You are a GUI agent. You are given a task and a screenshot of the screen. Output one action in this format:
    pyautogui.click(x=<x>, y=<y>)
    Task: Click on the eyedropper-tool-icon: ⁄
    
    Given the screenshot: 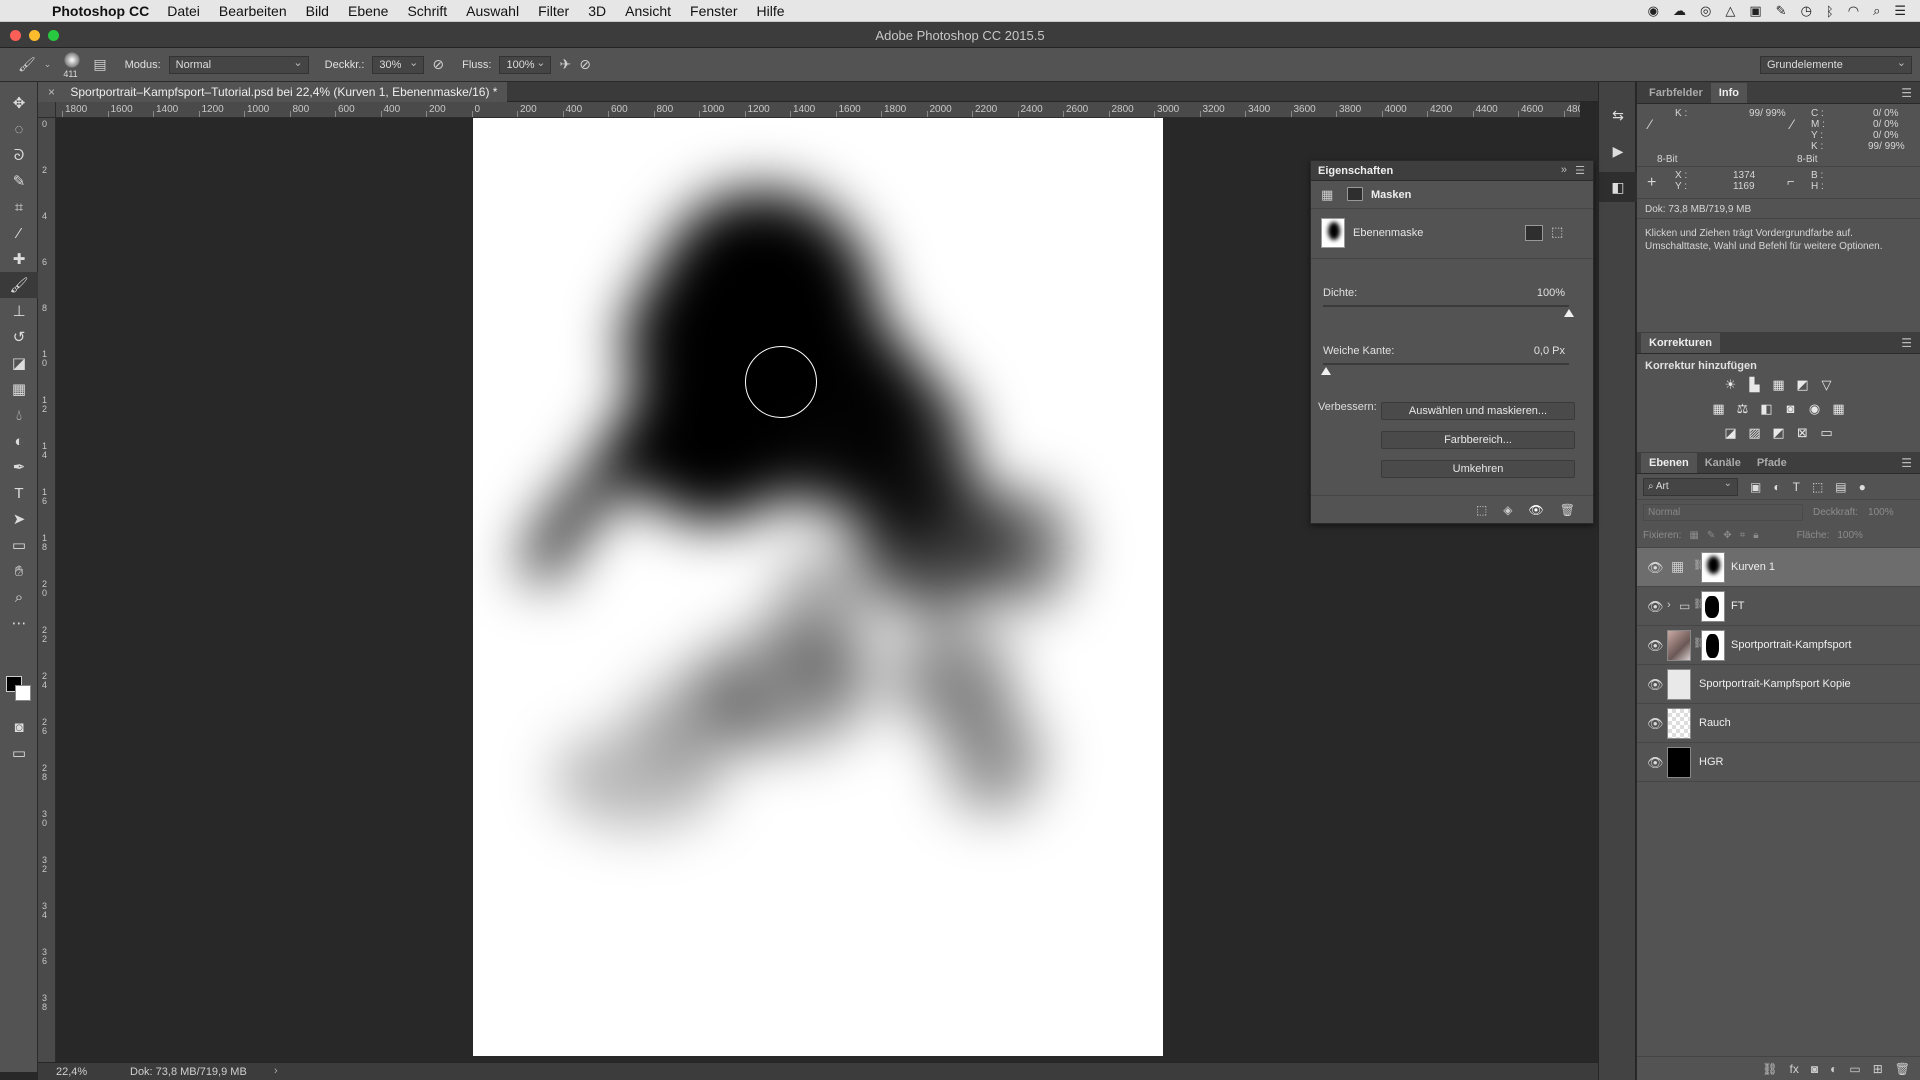 What is the action you would take?
    pyautogui.click(x=19, y=233)
    